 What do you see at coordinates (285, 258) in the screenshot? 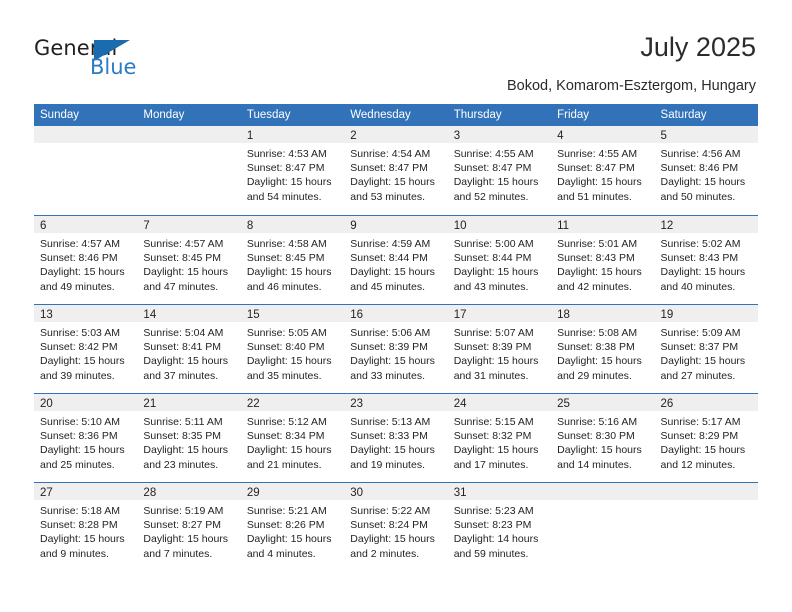
I see `sunset-text: Sunset: 8:45 PM` at bounding box center [285, 258].